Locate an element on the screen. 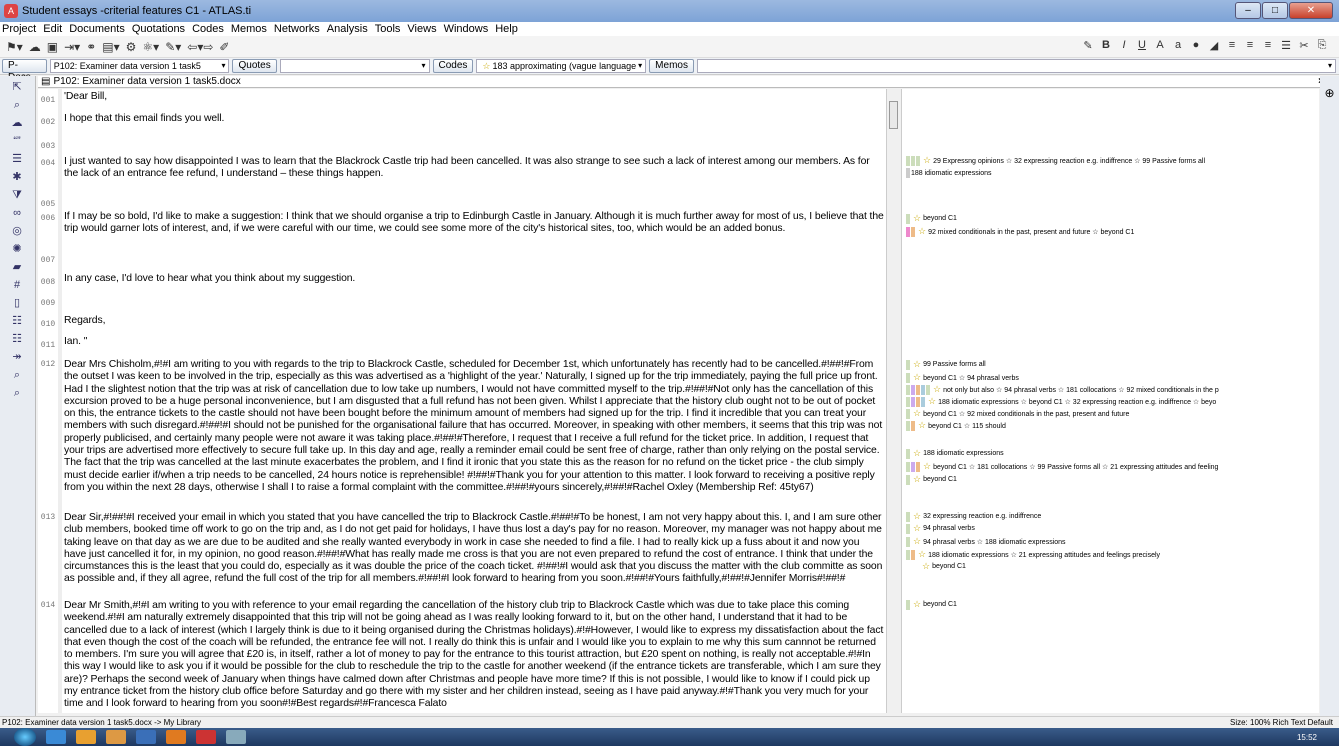  pdocs-button: P-Docs is located at coordinates (24, 71).